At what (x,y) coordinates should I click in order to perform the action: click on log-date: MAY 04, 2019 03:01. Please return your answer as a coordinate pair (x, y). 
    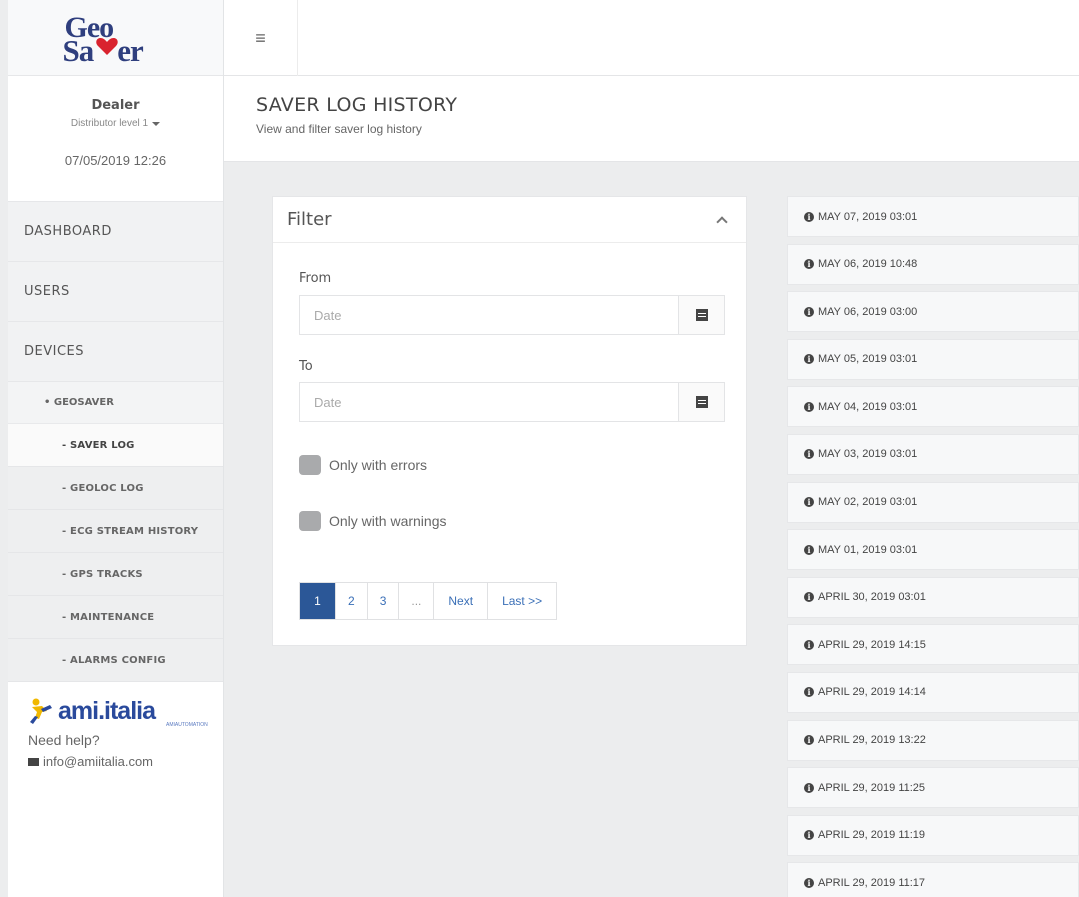
    Looking at the image, I should click on (868, 406).